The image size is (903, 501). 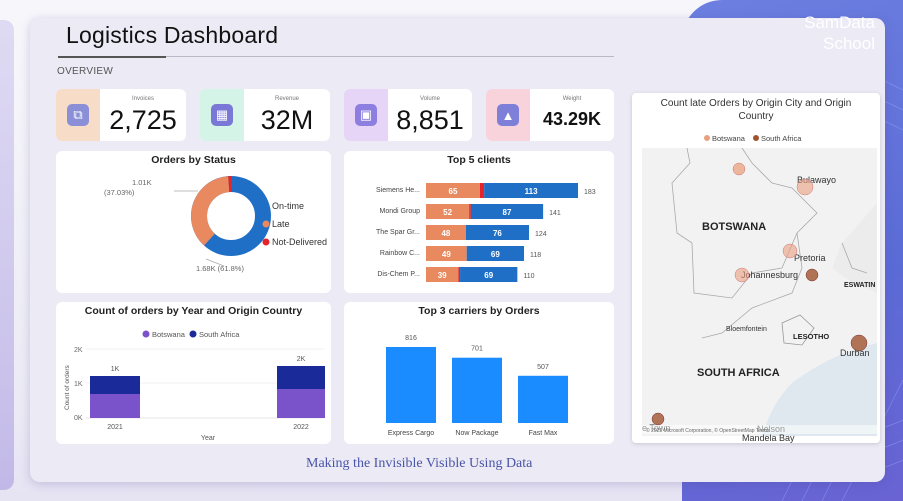 I want to click on map-label-country: LESOTHO, so click(x=811, y=336).